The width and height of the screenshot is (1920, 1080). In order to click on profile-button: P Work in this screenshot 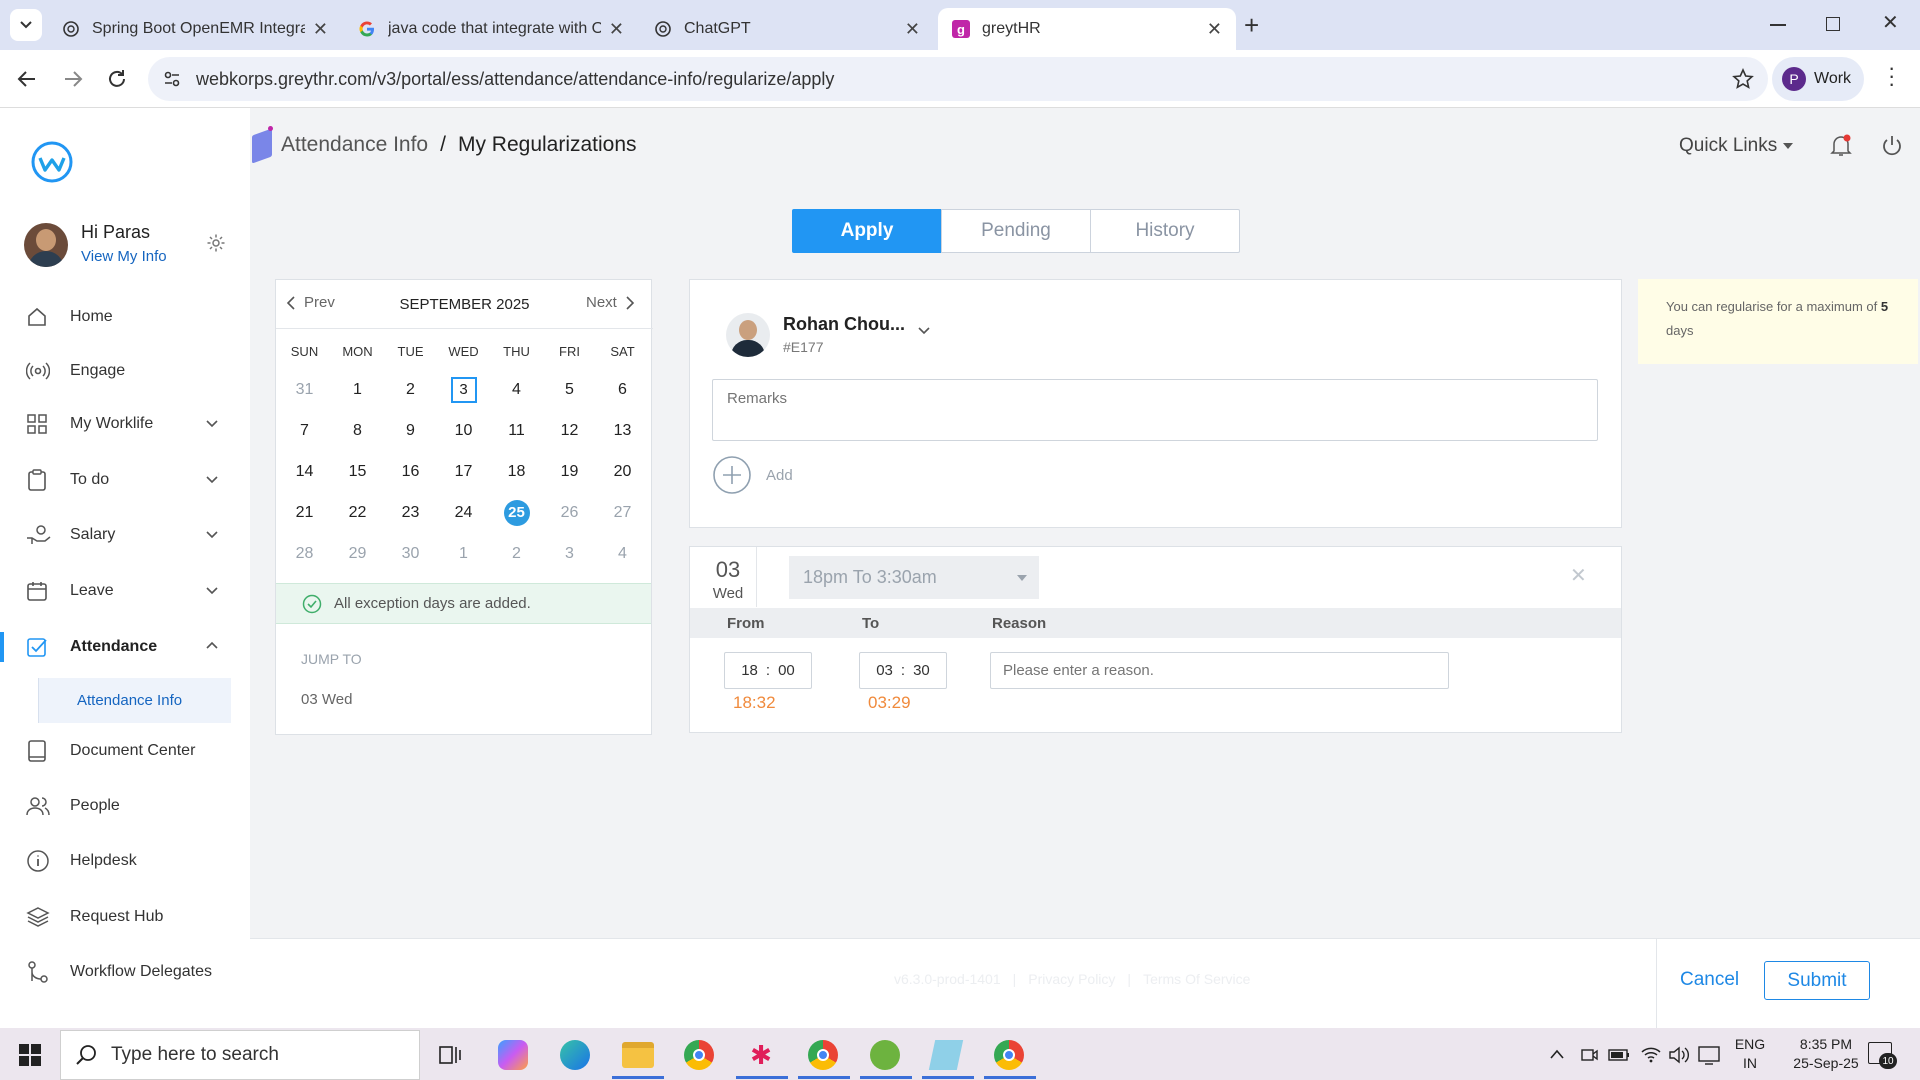, I will do `click(1818, 79)`.